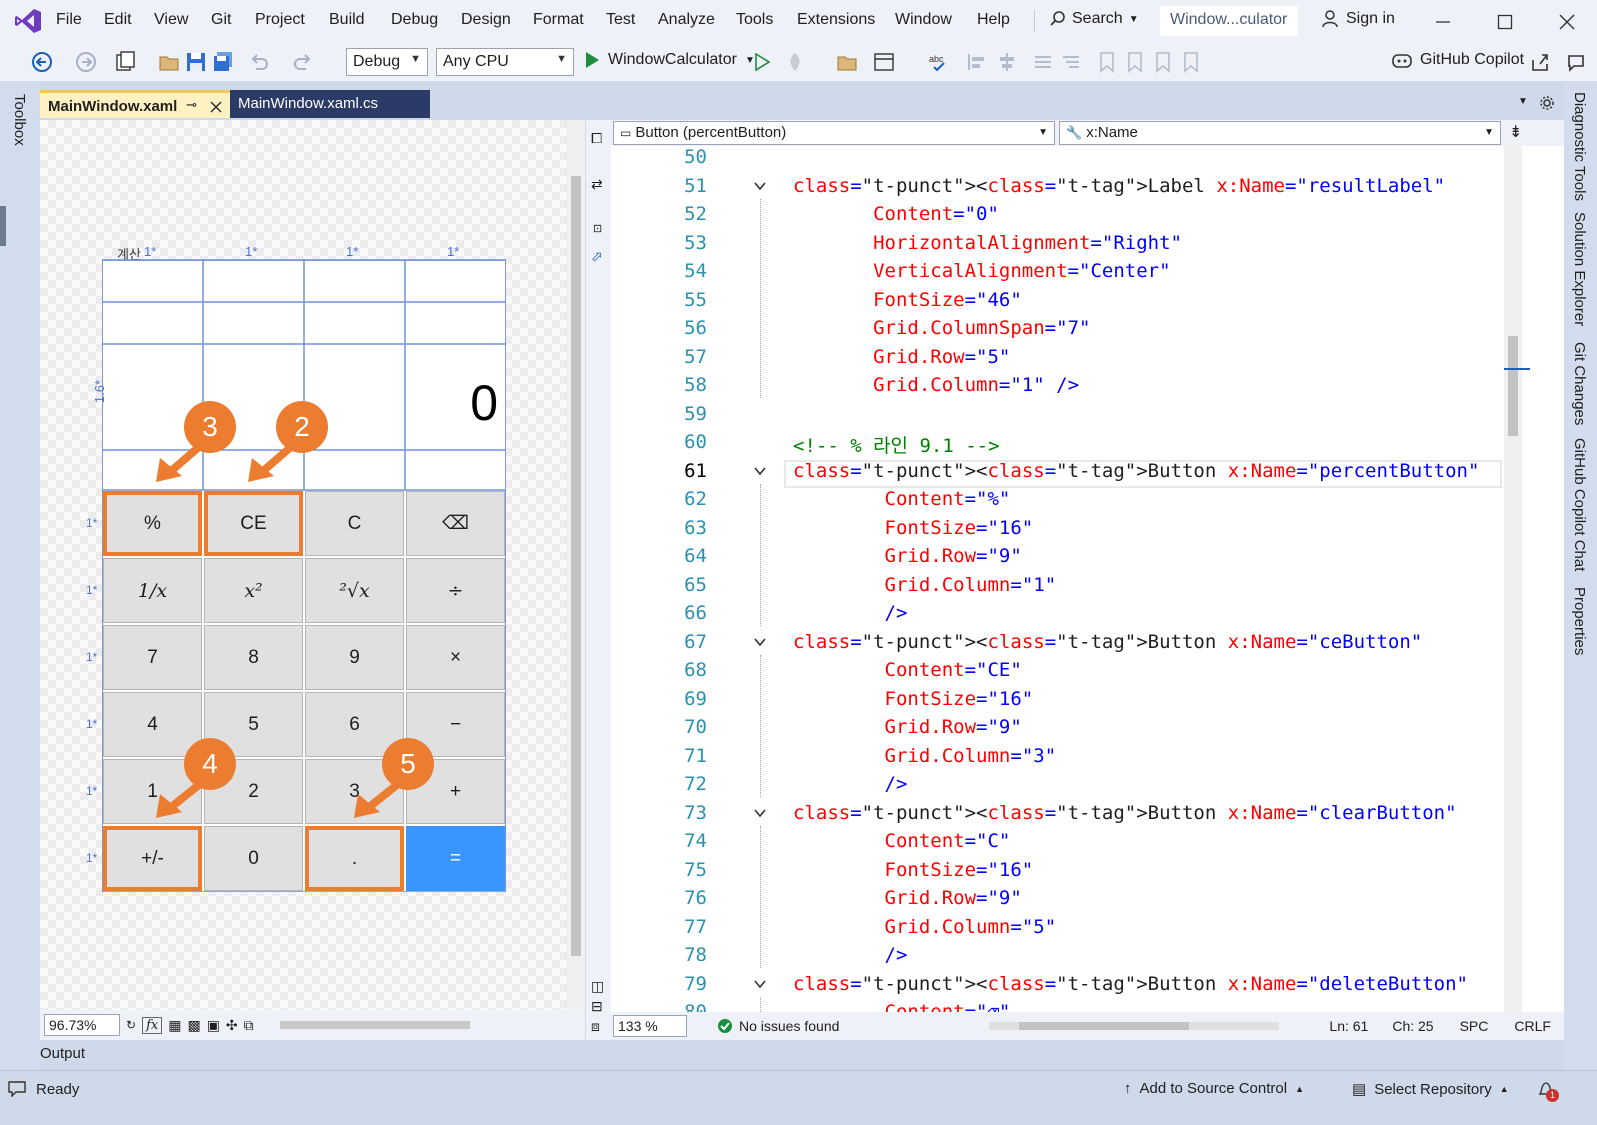 This screenshot has width=1597, height=1125. I want to click on configuration-dropdown: Debug ▼, so click(387, 62).